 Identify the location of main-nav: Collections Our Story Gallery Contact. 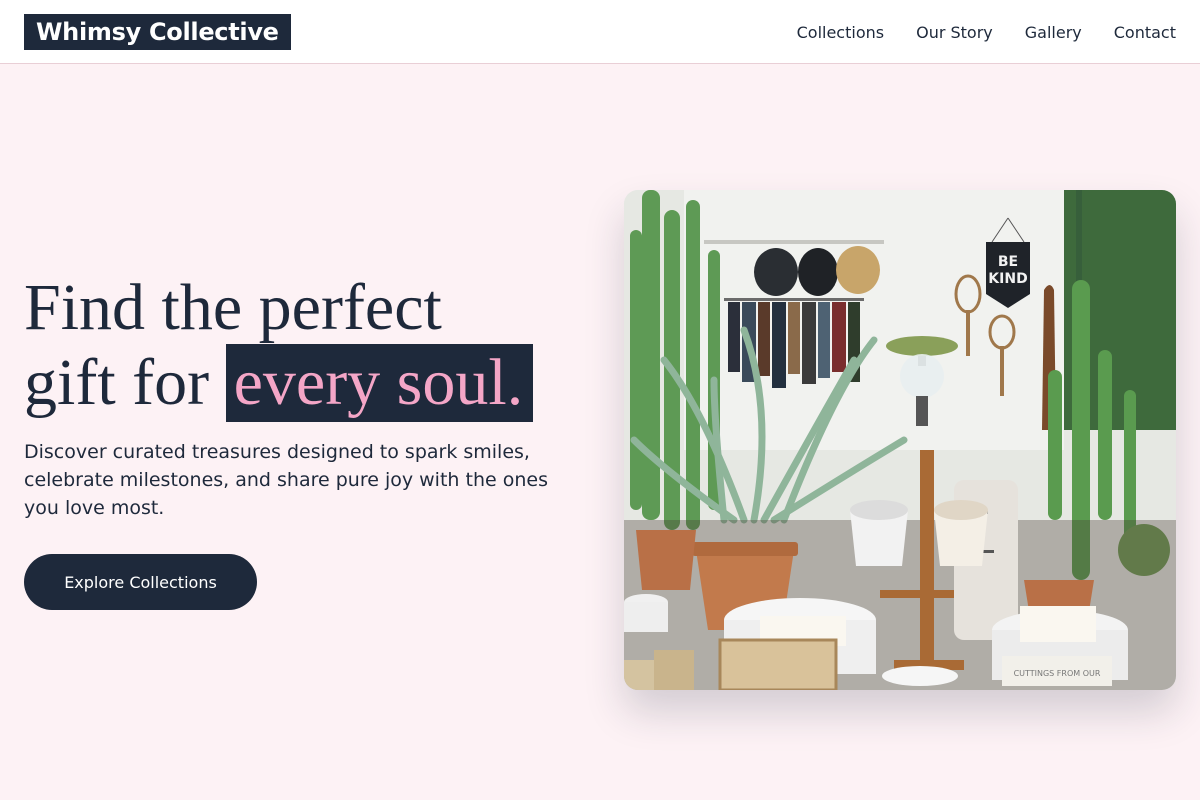
(986, 32).